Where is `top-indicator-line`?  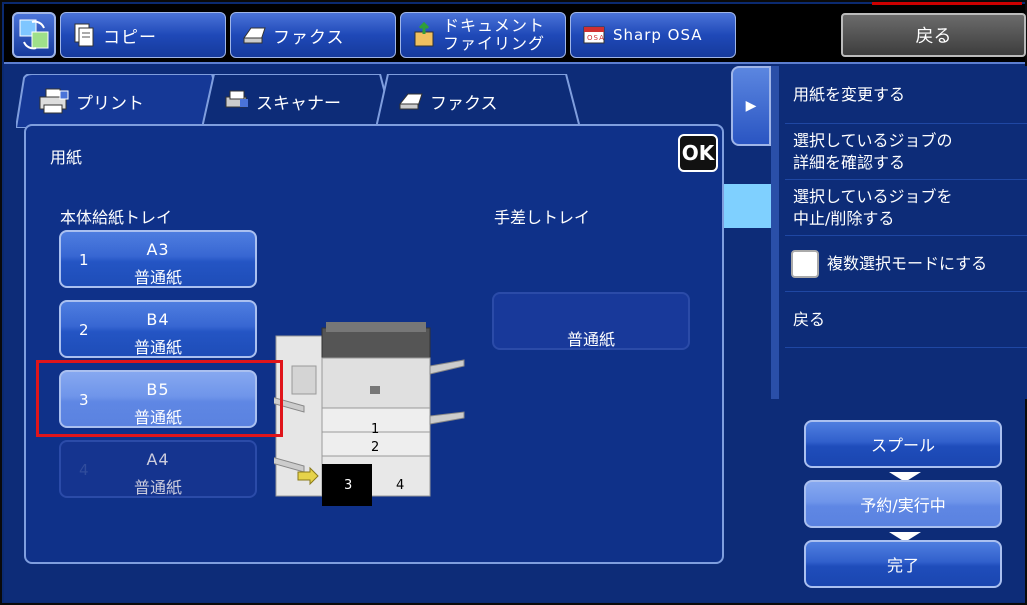 top-indicator-line is located at coordinates (947, 3).